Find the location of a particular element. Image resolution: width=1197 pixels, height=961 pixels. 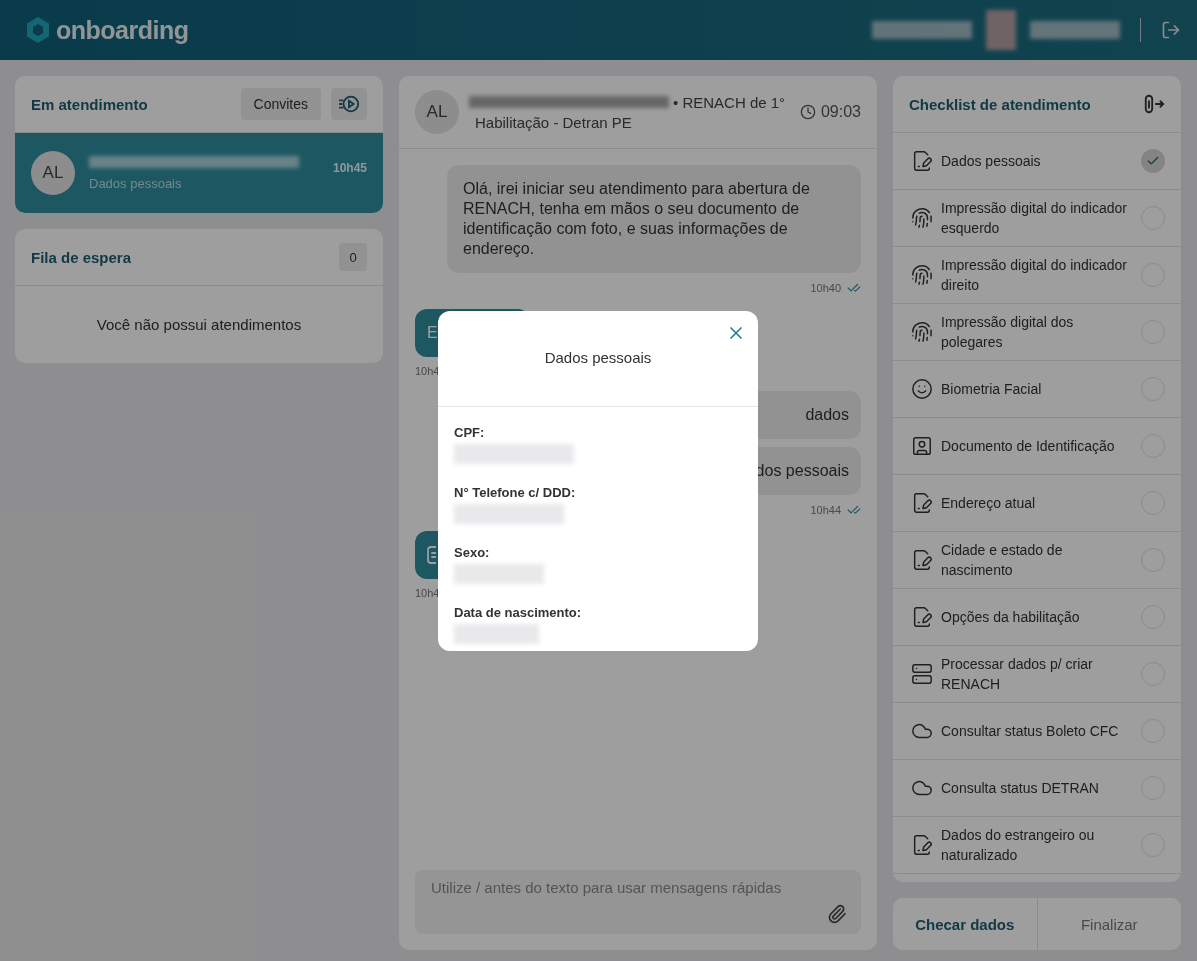

queue-count: 0 is located at coordinates (353, 257).